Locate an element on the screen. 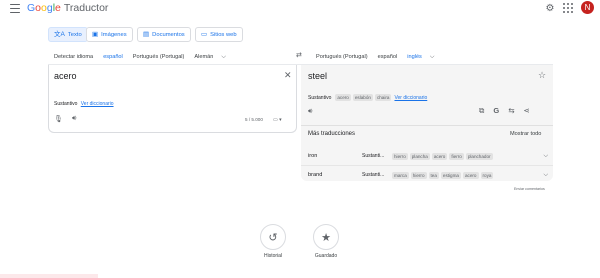 This screenshot has width=600, height=278. source-text-input: acero is located at coordinates (65, 76).